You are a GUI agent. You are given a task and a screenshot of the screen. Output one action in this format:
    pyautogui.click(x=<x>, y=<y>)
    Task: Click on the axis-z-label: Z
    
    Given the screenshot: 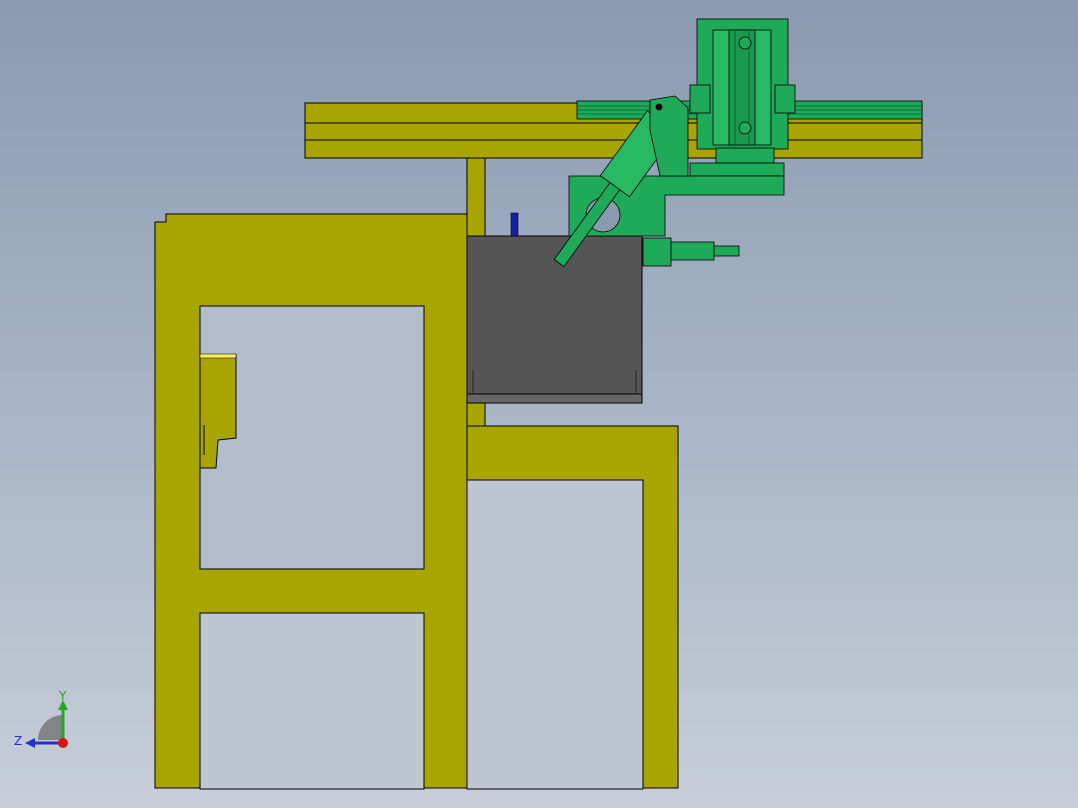 What is the action you would take?
    pyautogui.click(x=18, y=741)
    